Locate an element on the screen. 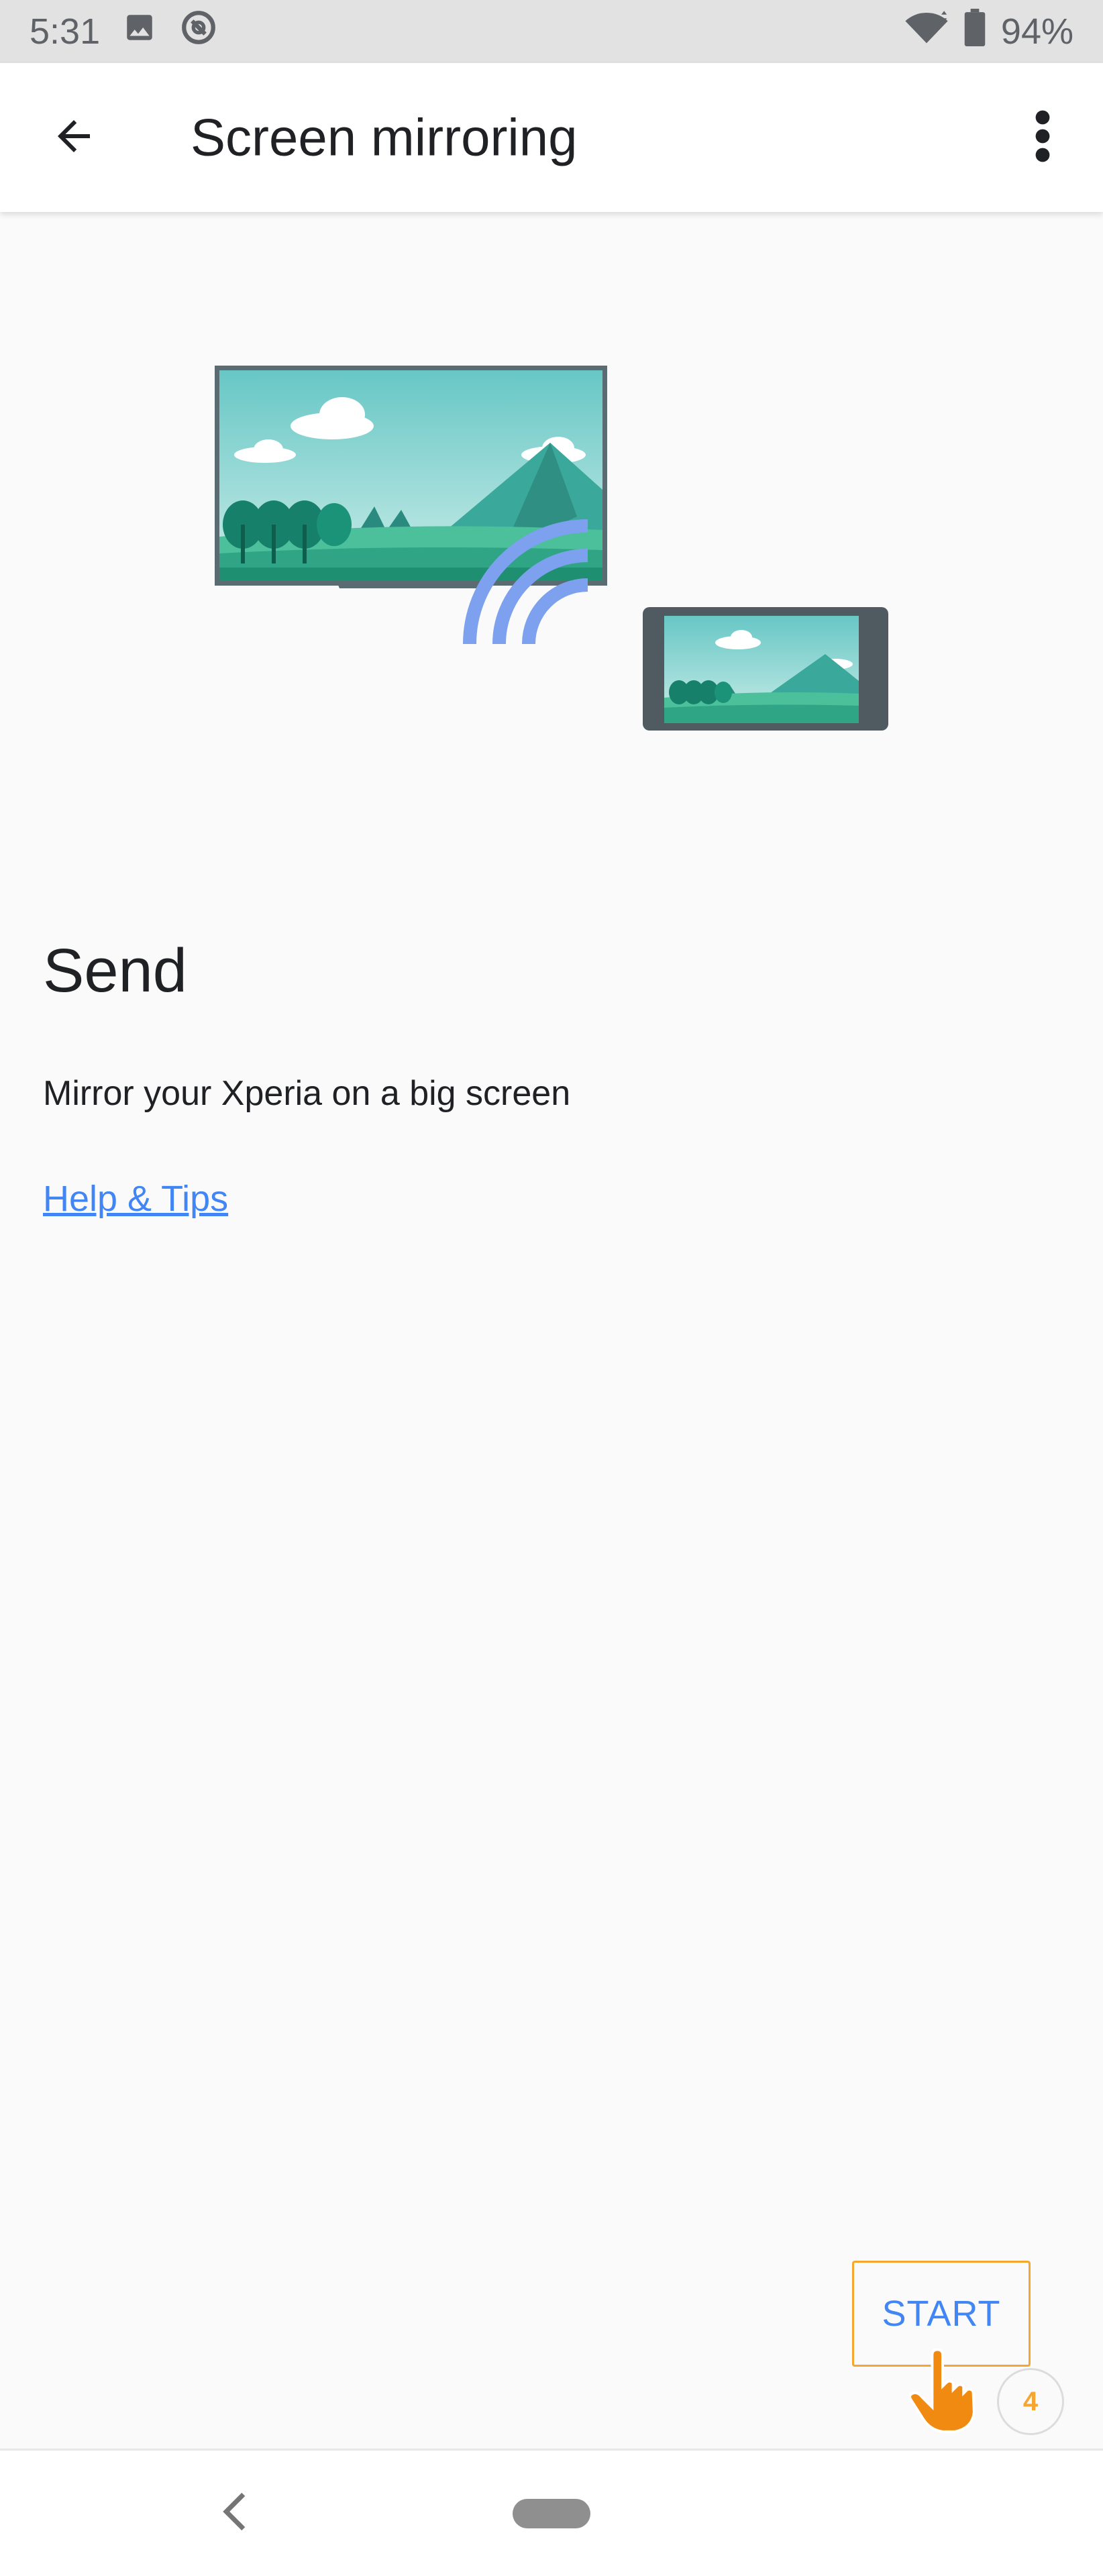  battery-icon is located at coordinates (975, 31).